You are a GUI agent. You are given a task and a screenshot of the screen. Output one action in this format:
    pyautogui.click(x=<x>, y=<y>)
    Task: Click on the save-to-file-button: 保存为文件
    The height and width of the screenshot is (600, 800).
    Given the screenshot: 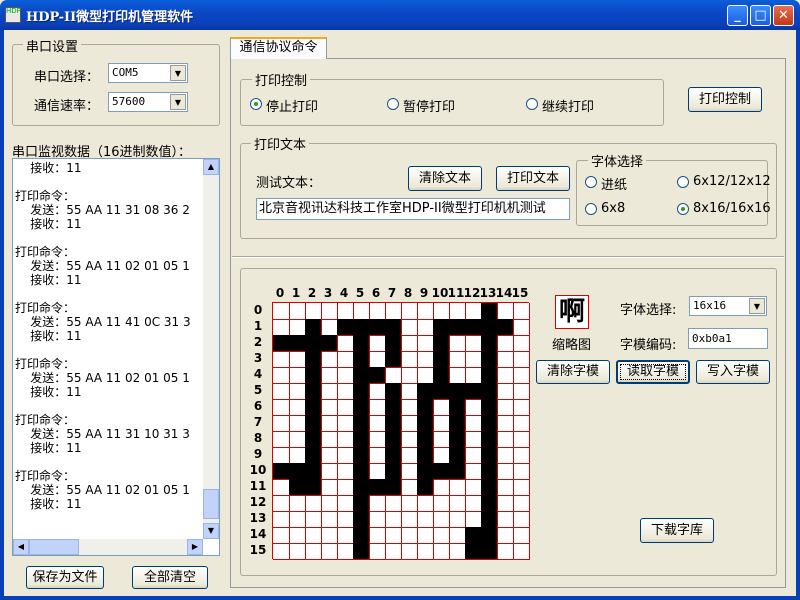 What is the action you would take?
    pyautogui.click(x=65, y=577)
    